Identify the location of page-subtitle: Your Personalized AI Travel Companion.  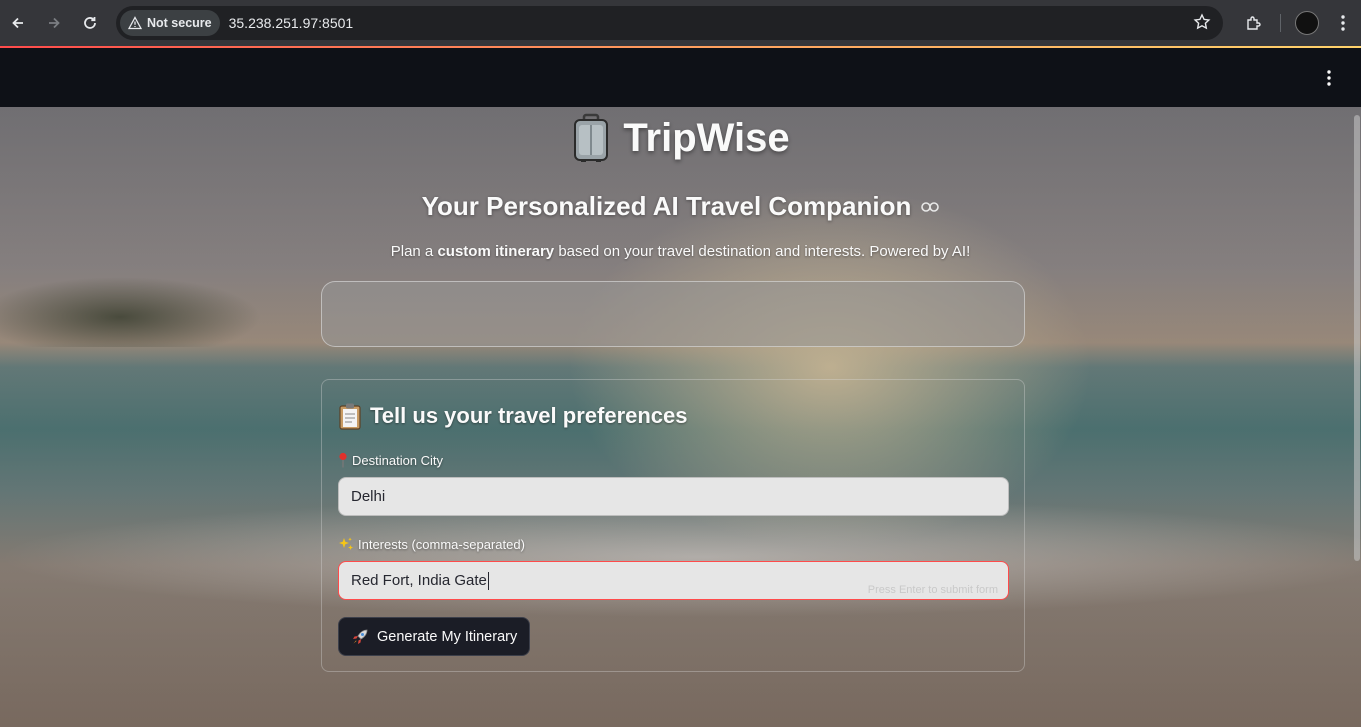
(680, 206).